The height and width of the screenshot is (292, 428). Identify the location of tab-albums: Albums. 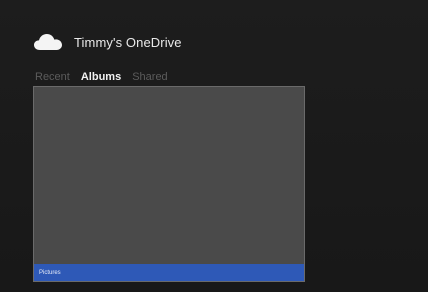
(101, 77).